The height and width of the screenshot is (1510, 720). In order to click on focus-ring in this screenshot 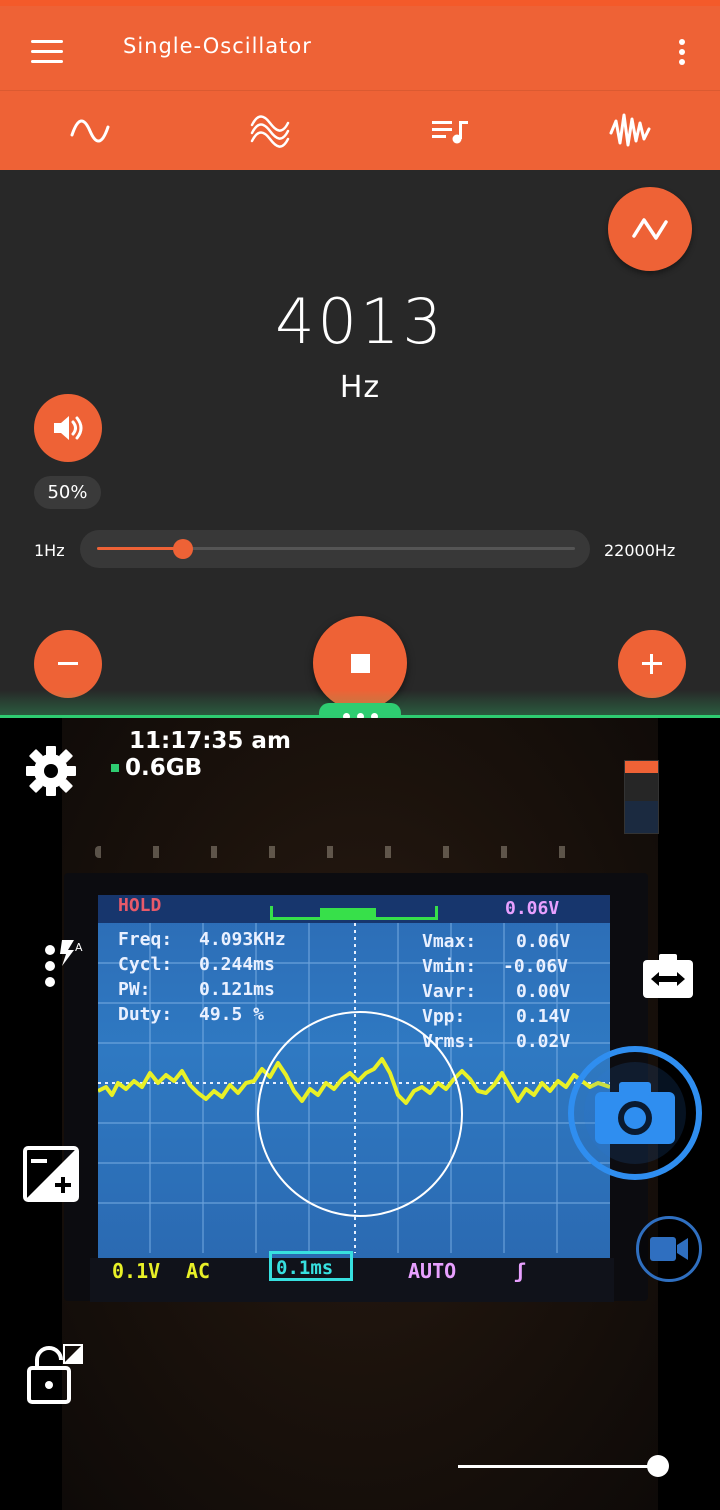, I will do `click(360, 1114)`.